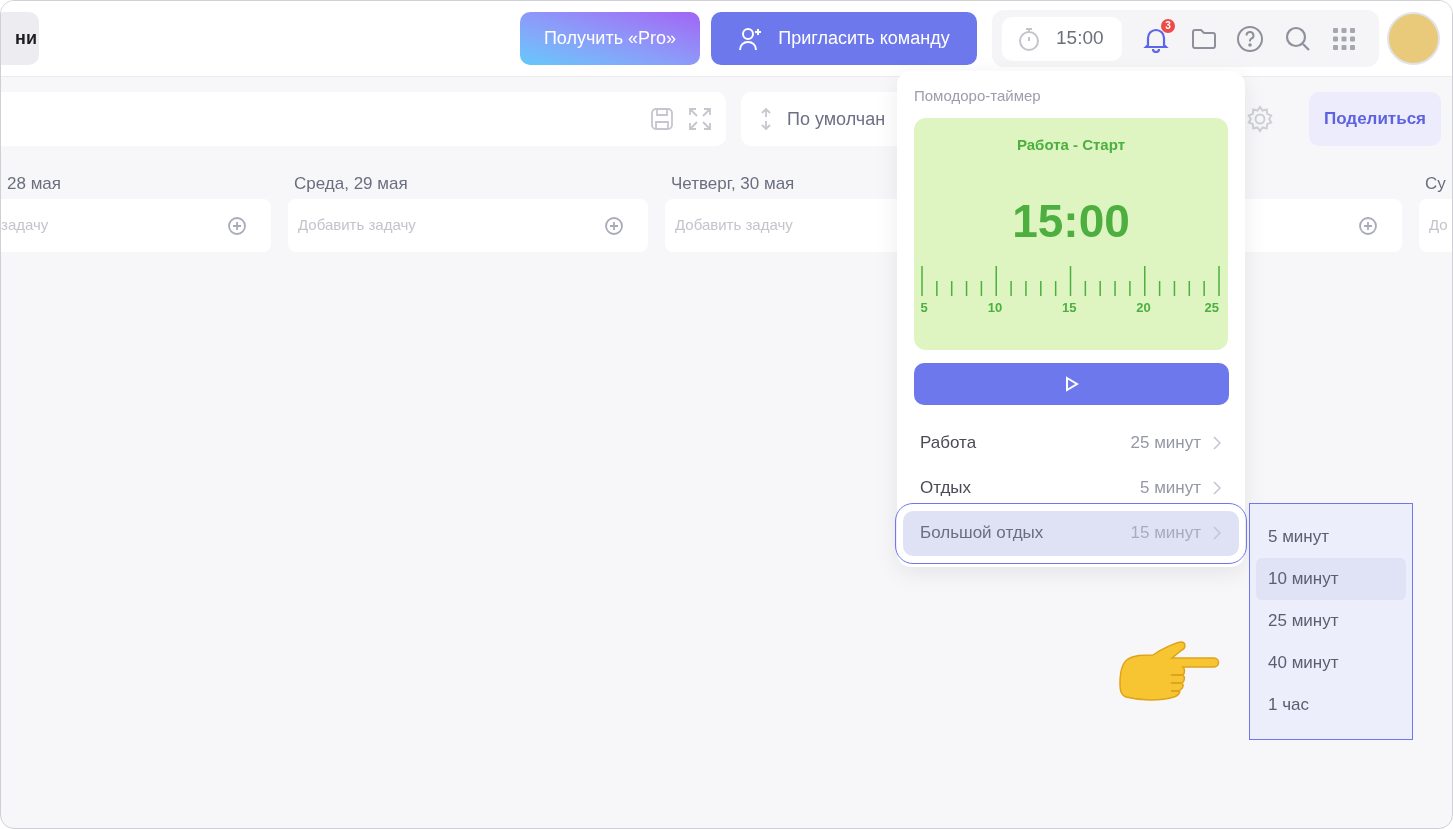 The height and width of the screenshot is (829, 1453). I want to click on timer-phase: Работа - Старт, so click(1071, 144).